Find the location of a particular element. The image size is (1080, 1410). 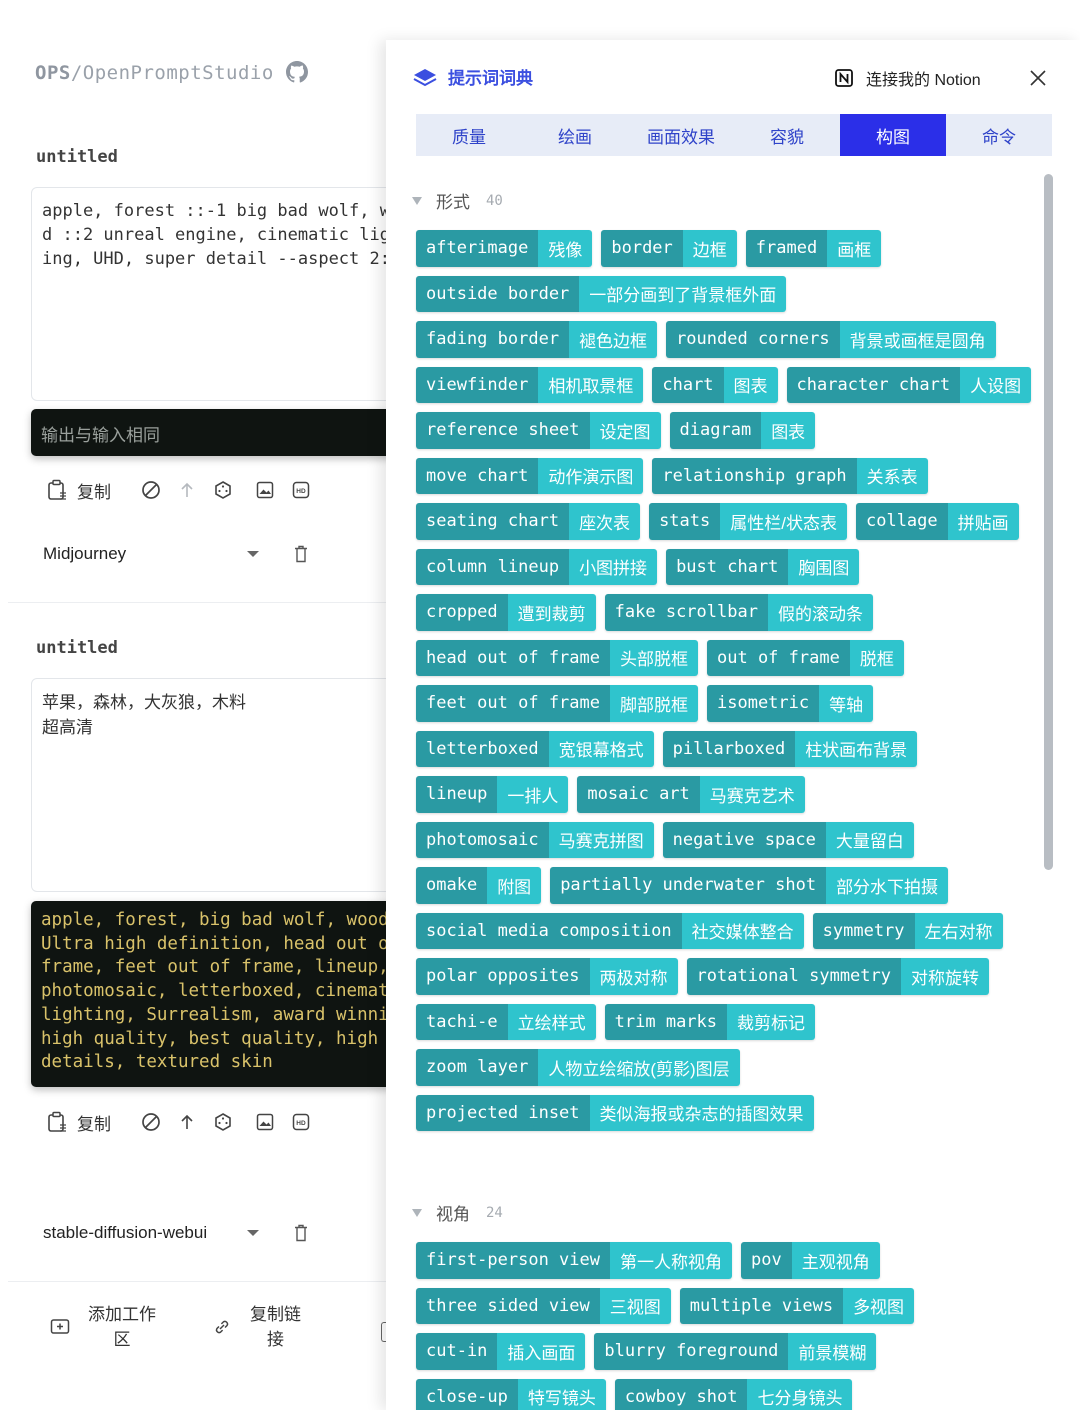

tab-visual-effect: 画面效果 is located at coordinates (681, 135).